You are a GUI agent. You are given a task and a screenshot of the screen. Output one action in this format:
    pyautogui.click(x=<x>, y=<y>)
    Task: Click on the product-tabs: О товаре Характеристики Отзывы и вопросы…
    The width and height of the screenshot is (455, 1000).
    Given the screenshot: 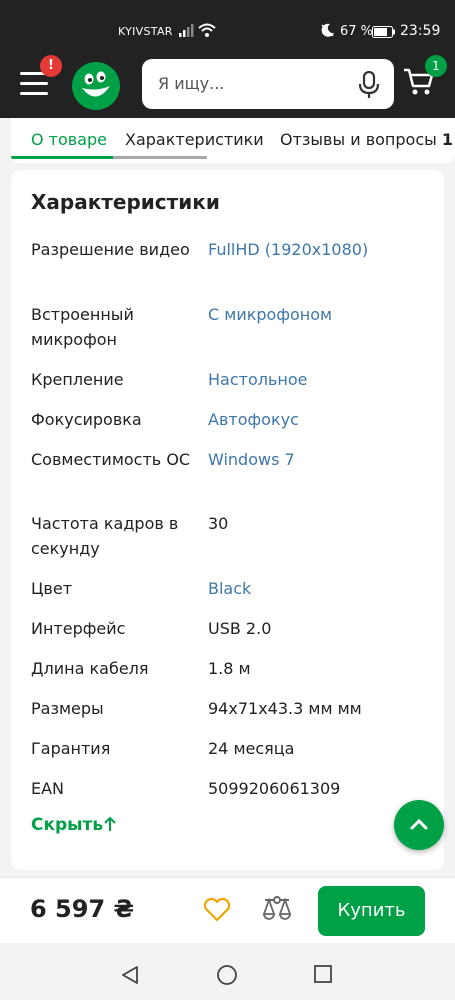 What is the action you would take?
    pyautogui.click(x=233, y=140)
    